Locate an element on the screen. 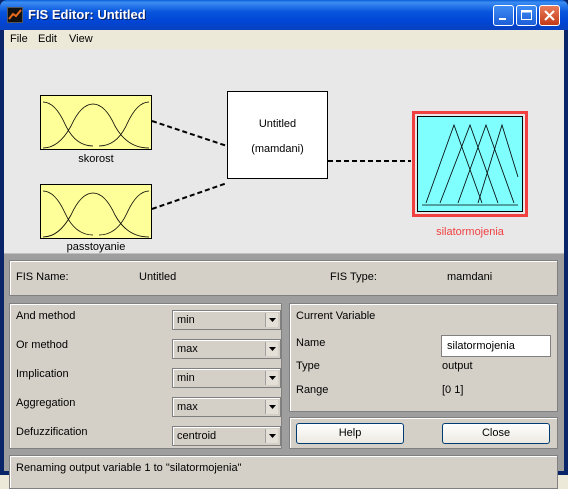 This screenshot has width=568, height=489. window-title: FIS Editor: Untitled is located at coordinates (87, 14).